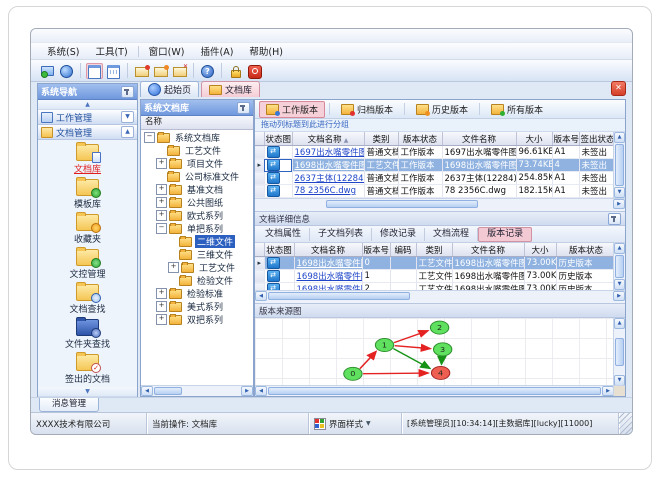  Describe the element at coordinates (197, 293) in the screenshot. I see `tree-node-12: + 检验标准` at that location.